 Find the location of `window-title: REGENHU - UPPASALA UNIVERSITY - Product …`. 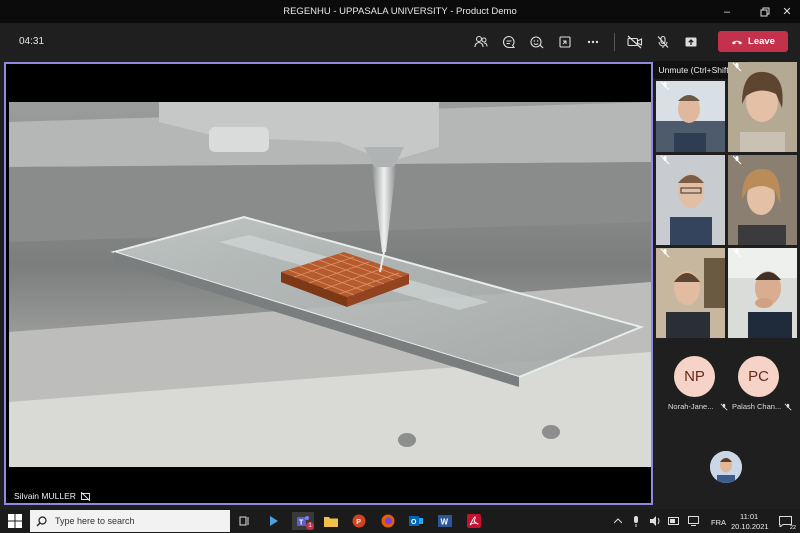

window-title: REGENHU - UPPASALA UNIVERSITY - Product … is located at coordinates (400, 11).